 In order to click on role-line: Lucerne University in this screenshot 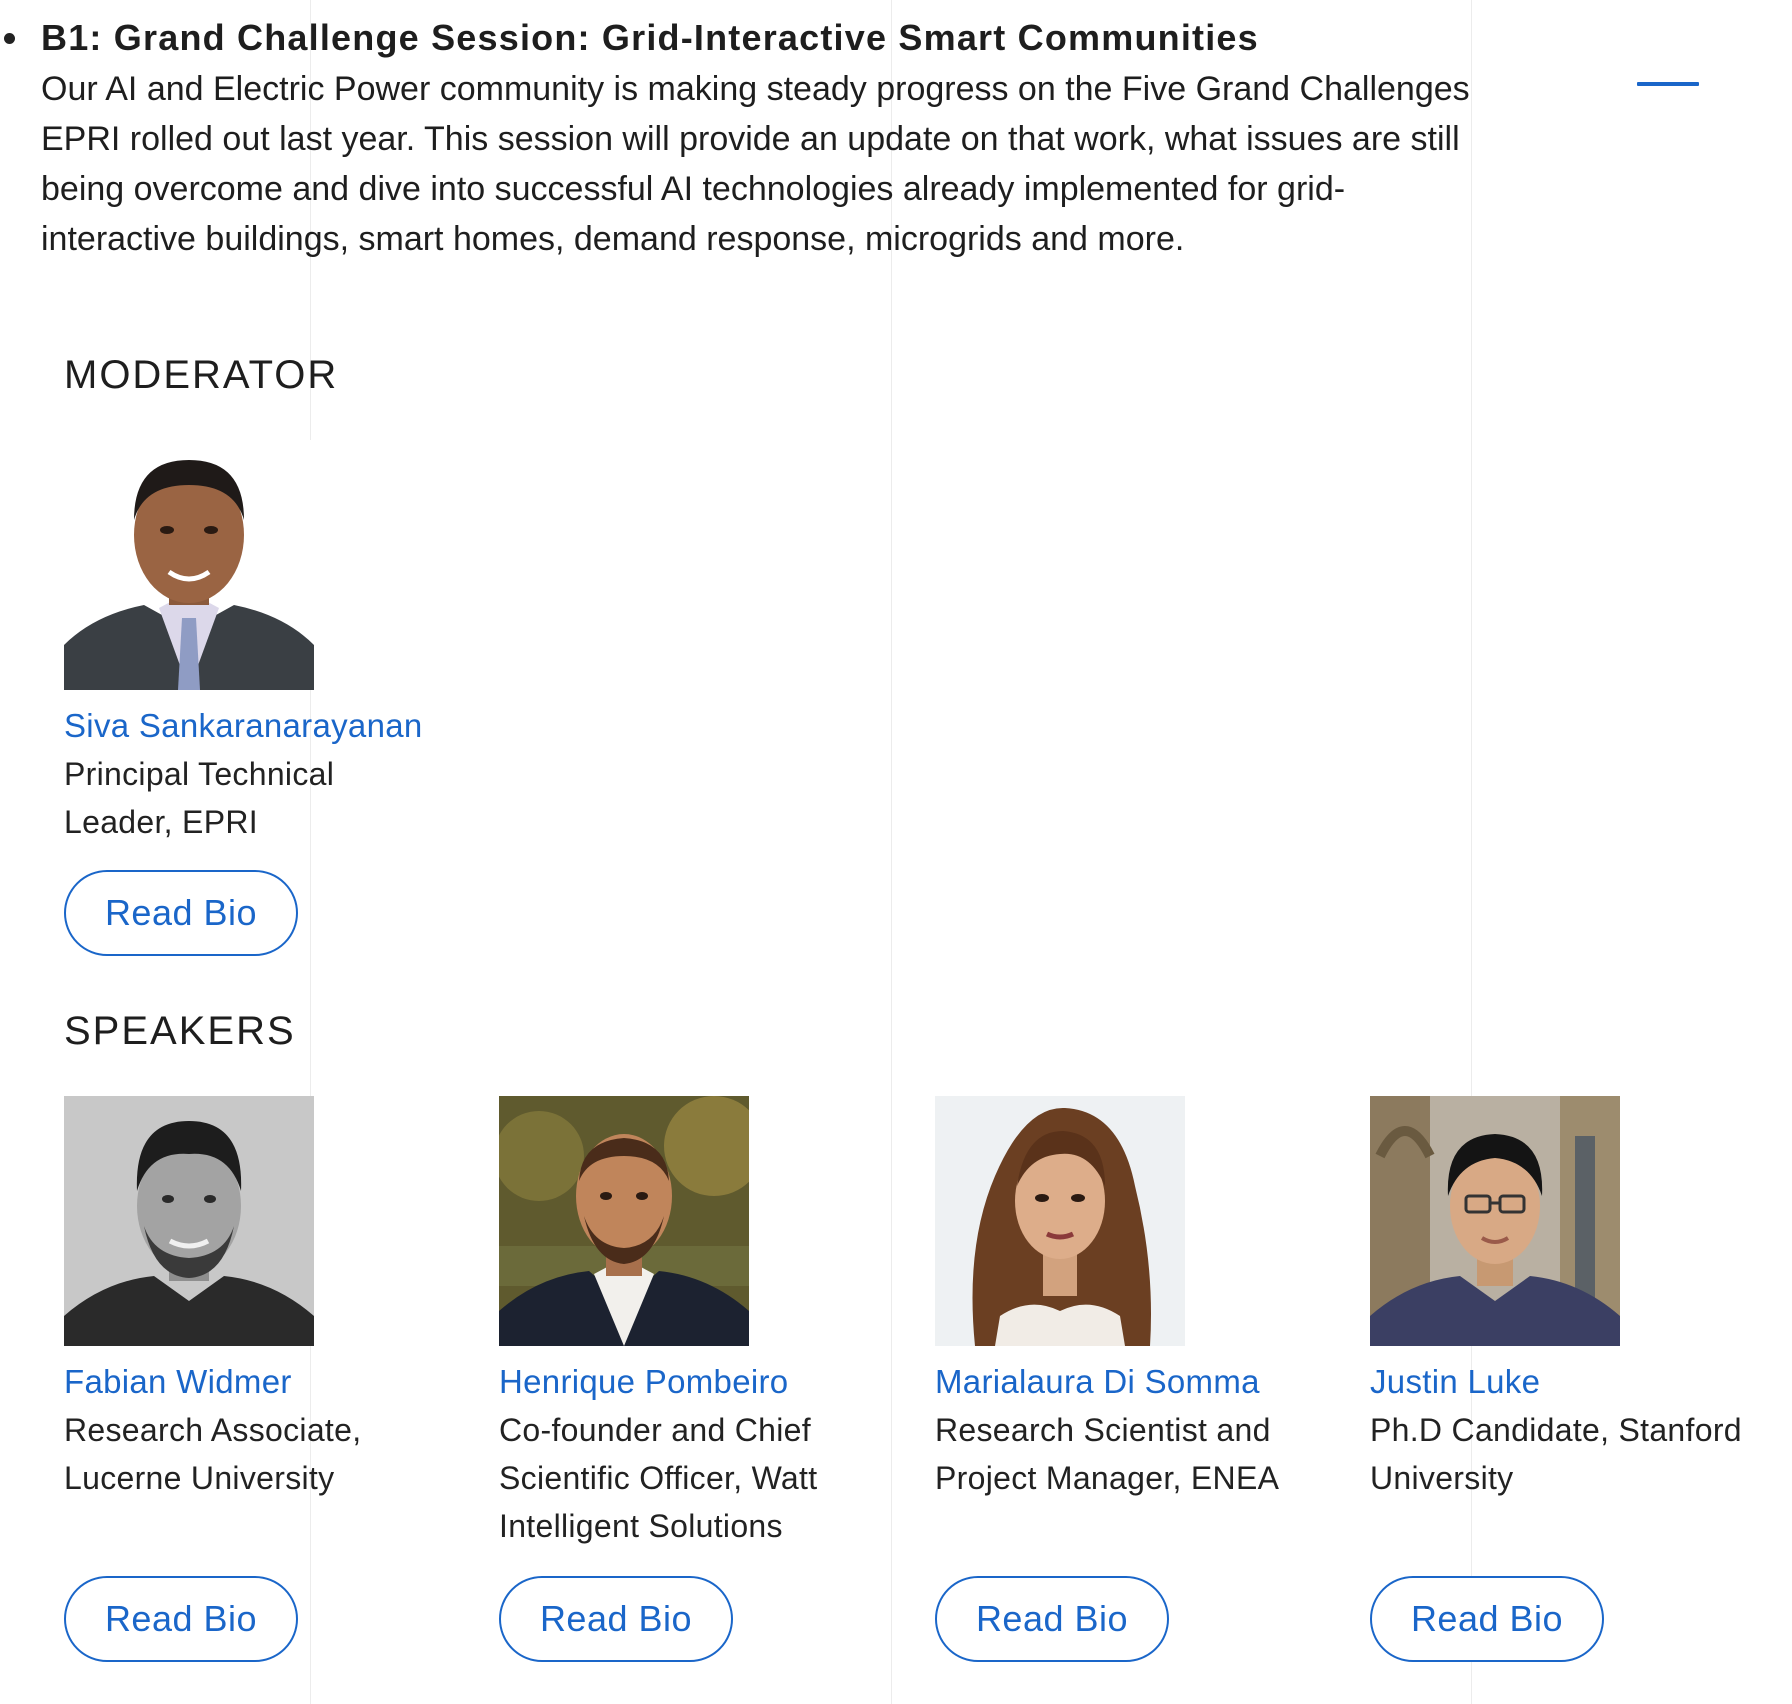, I will do `click(199, 1478)`.